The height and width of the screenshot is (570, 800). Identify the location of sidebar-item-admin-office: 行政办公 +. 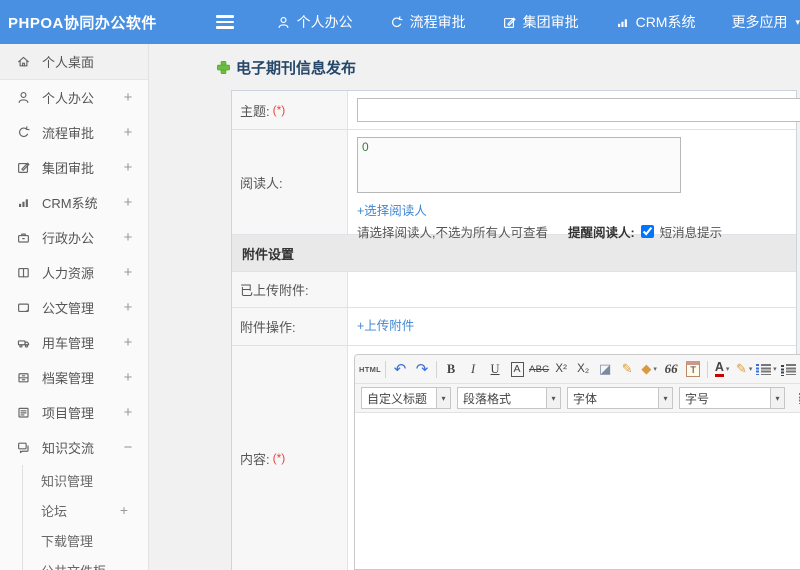
(74, 237).